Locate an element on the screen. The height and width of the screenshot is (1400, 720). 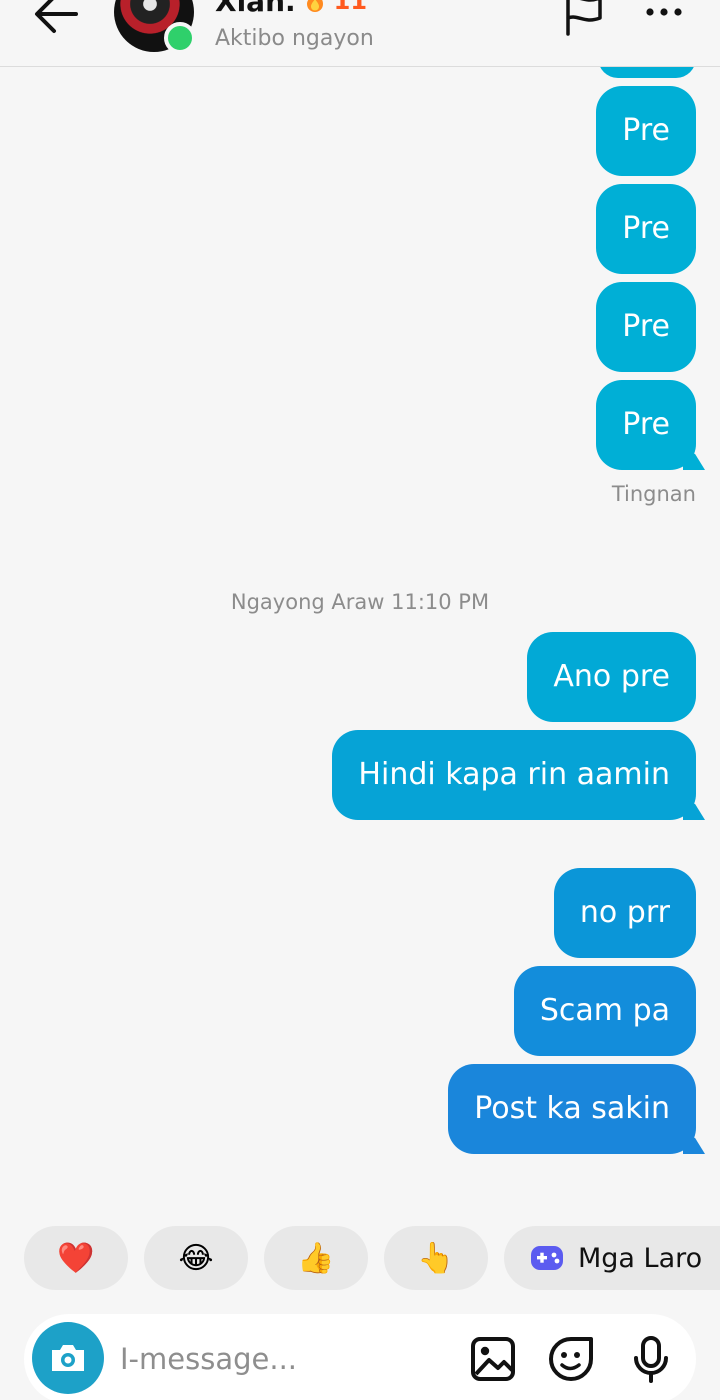
gallery-icon is located at coordinates (493, 1359).